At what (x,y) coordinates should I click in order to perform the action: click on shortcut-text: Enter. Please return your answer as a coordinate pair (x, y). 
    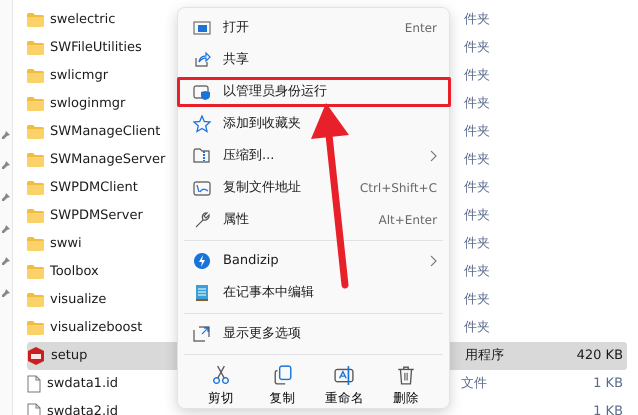
    Looking at the image, I should click on (420, 28).